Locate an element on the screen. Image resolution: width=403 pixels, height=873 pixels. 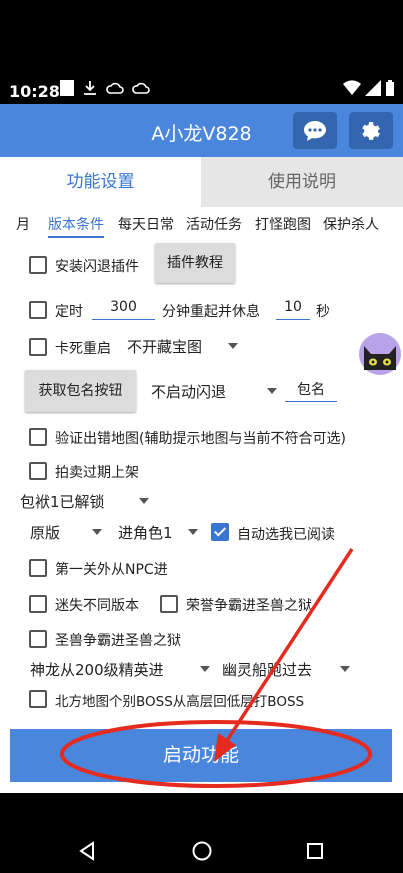
signal-icon is located at coordinates (373, 88).